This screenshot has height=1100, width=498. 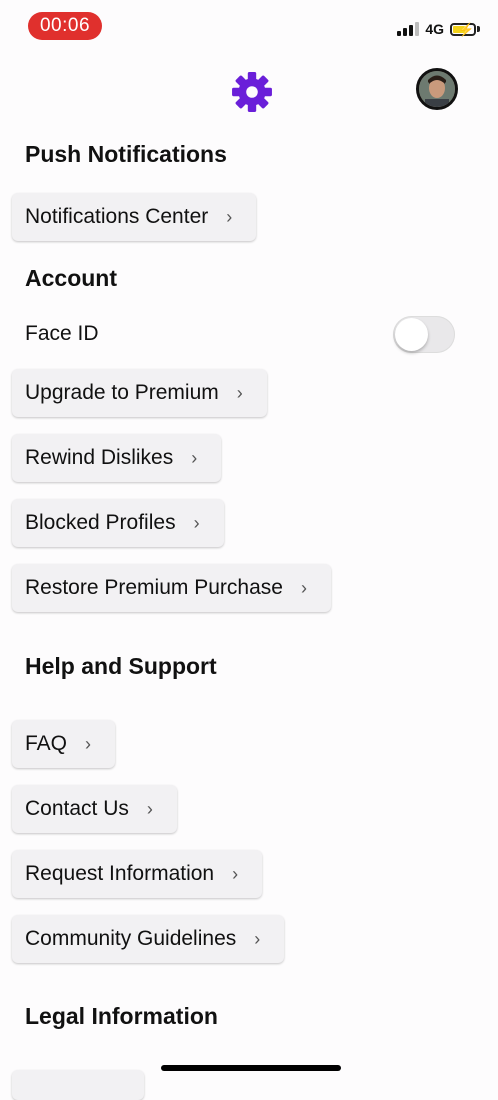 I want to click on toggle-knob, so click(x=411, y=334).